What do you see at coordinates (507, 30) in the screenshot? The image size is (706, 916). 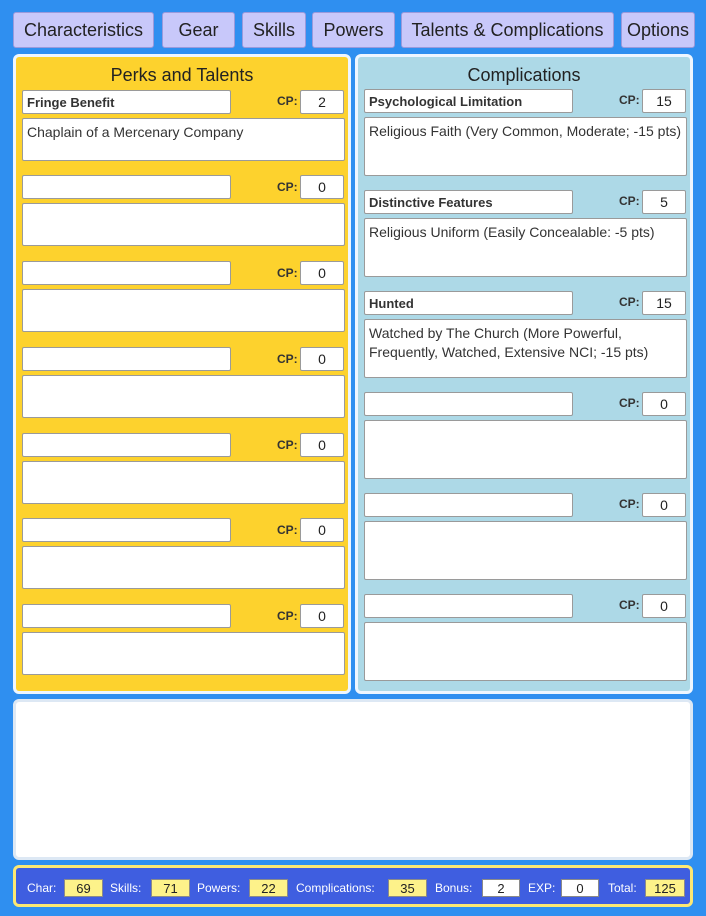 I see `tab-talents-complications: Talents & Complications` at bounding box center [507, 30].